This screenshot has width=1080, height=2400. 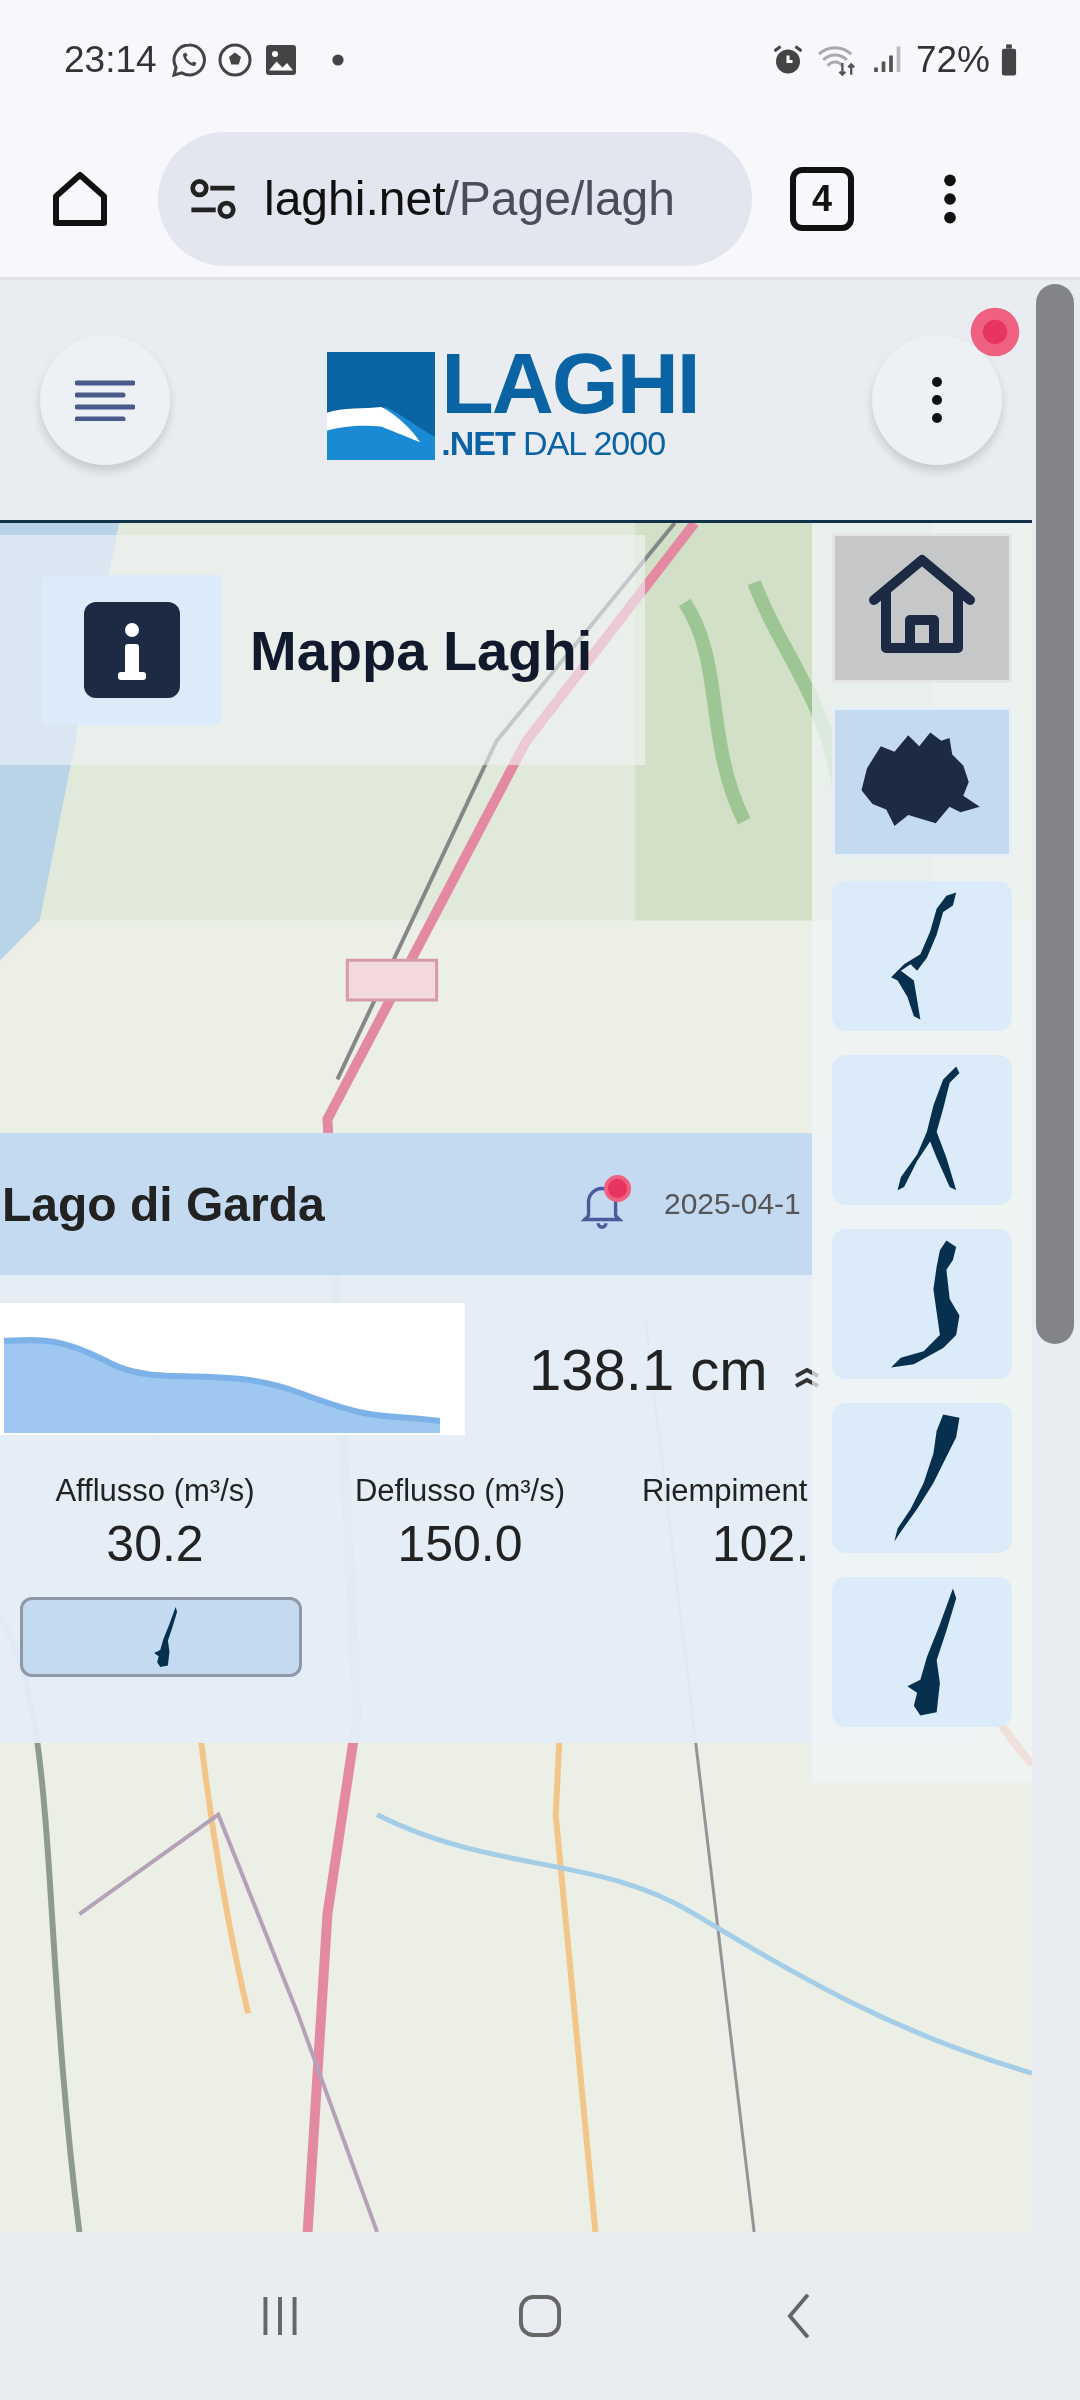 I want to click on water-level-value: 138.1 cm, so click(x=648, y=1369).